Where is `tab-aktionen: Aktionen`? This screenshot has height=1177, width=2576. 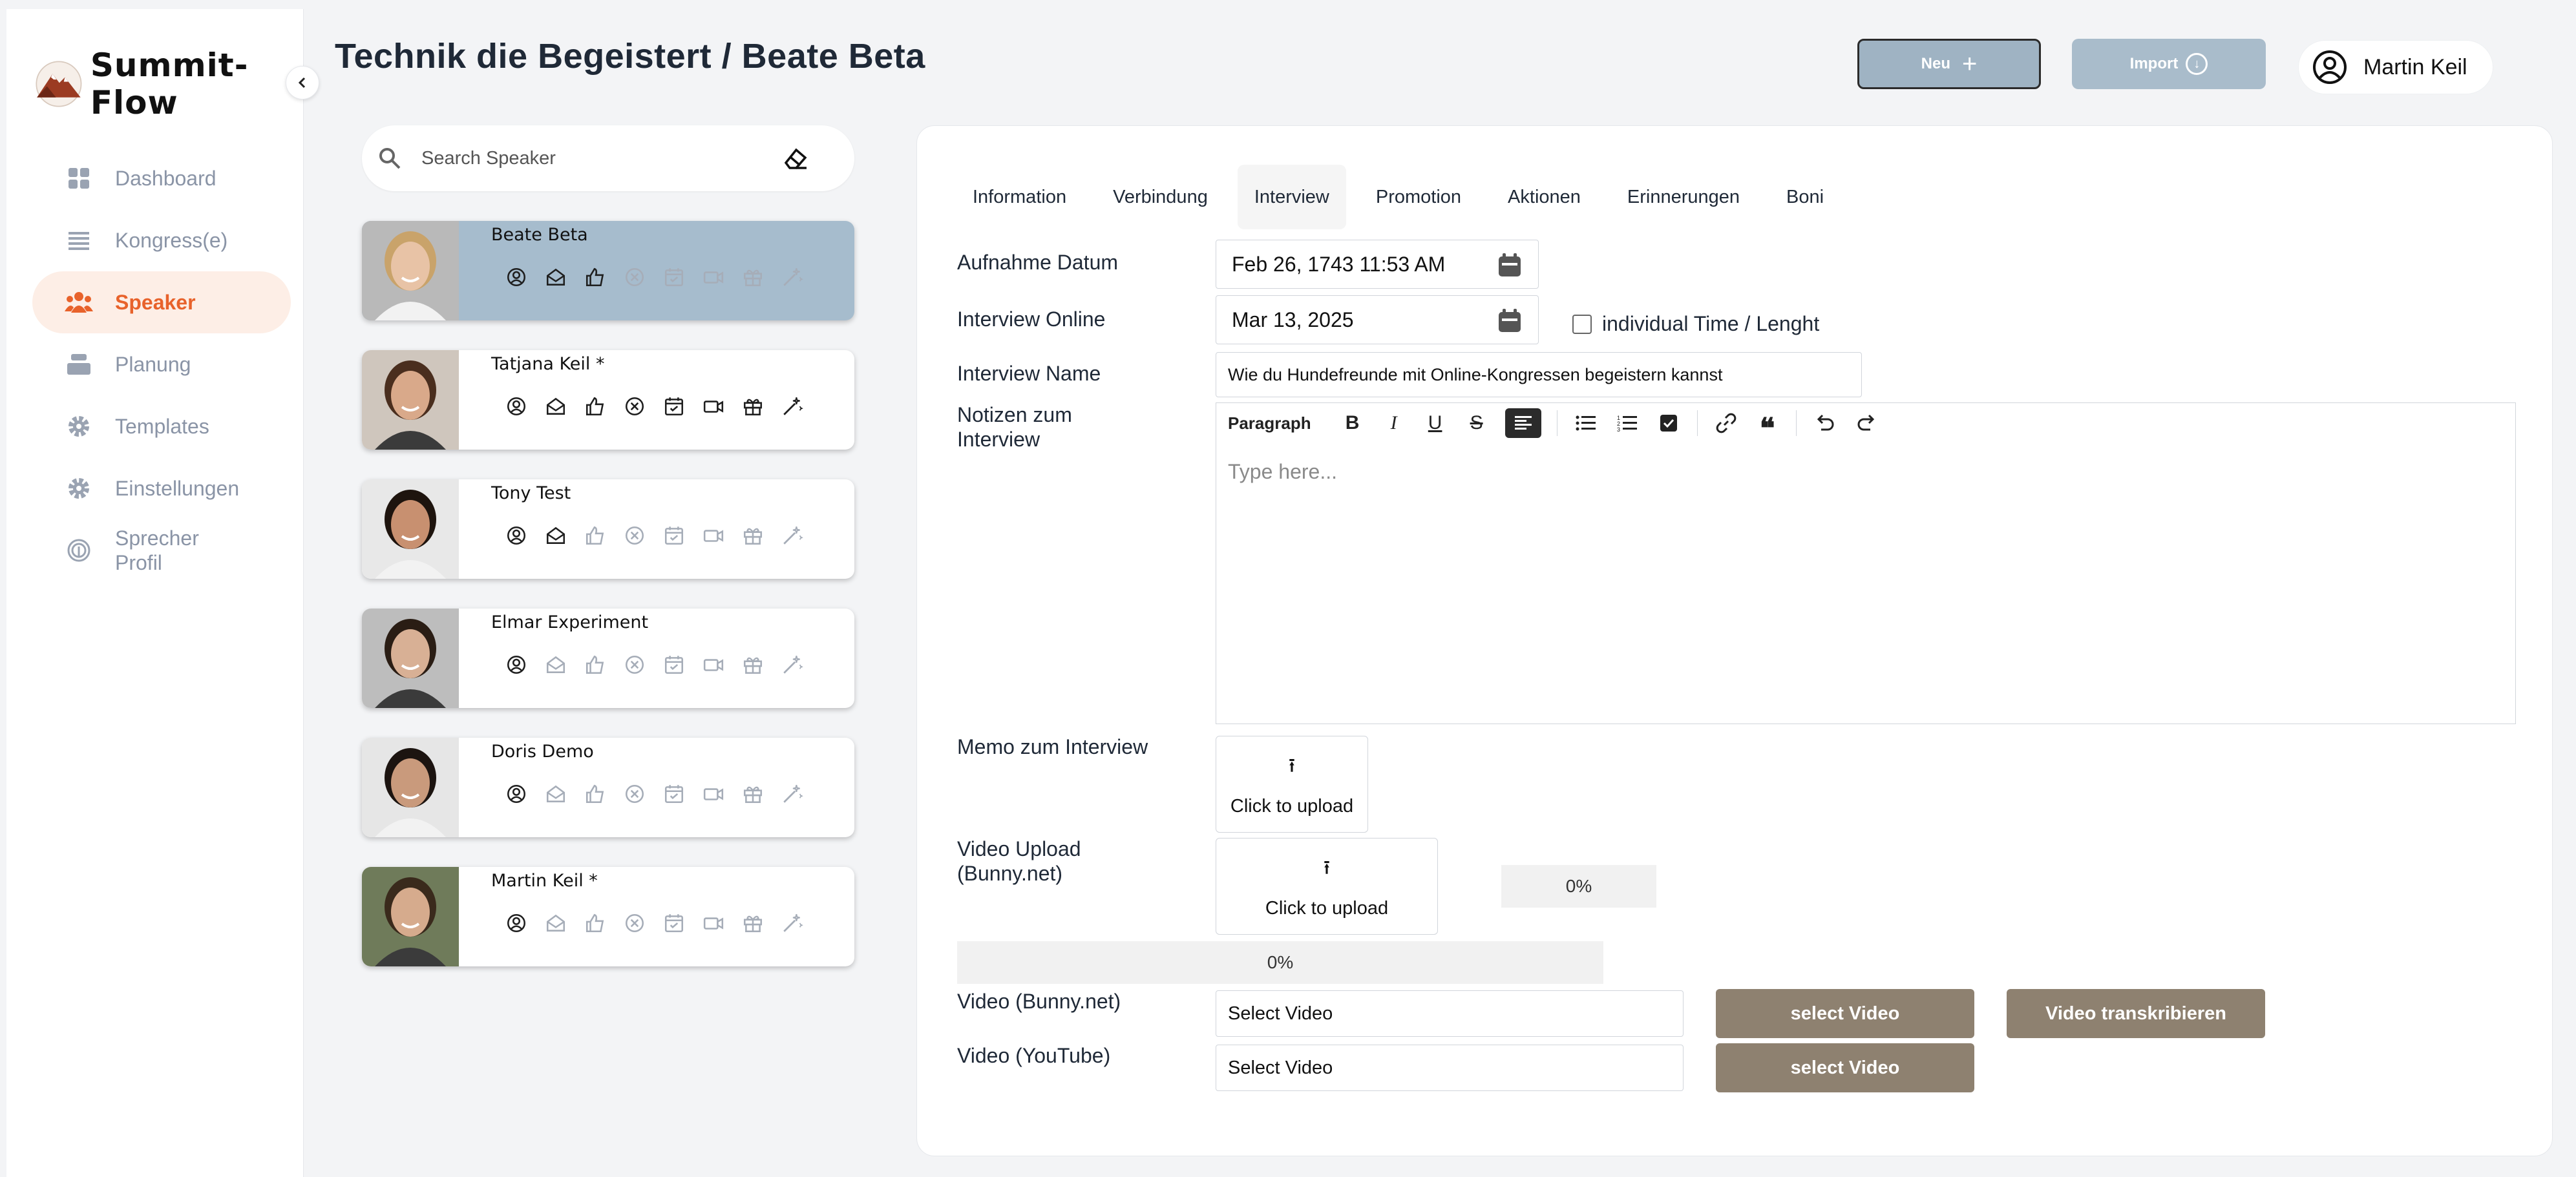 tab-aktionen: Aktionen is located at coordinates (1544, 197).